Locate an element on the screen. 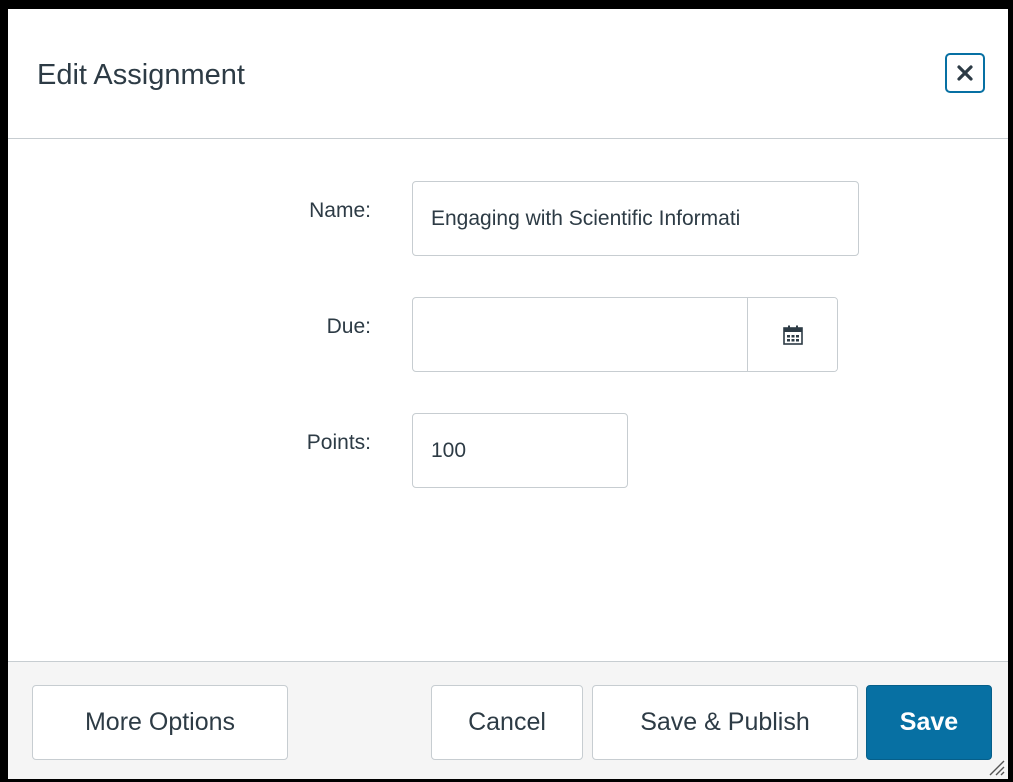 This screenshot has width=1013, height=782. dialog-footer: More Options Cancel Save & Publish Save is located at coordinates (508, 720).